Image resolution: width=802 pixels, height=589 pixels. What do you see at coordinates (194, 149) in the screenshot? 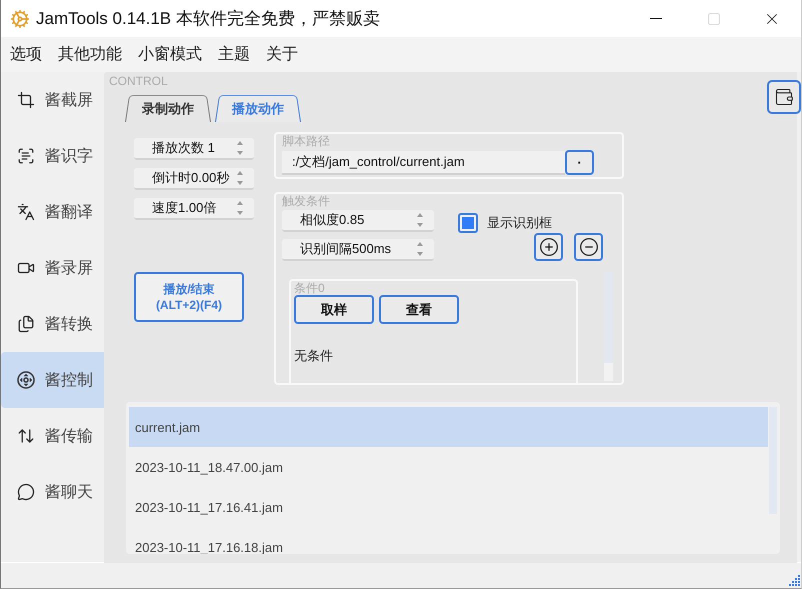
I see `spin-box: 播放次数 1` at bounding box center [194, 149].